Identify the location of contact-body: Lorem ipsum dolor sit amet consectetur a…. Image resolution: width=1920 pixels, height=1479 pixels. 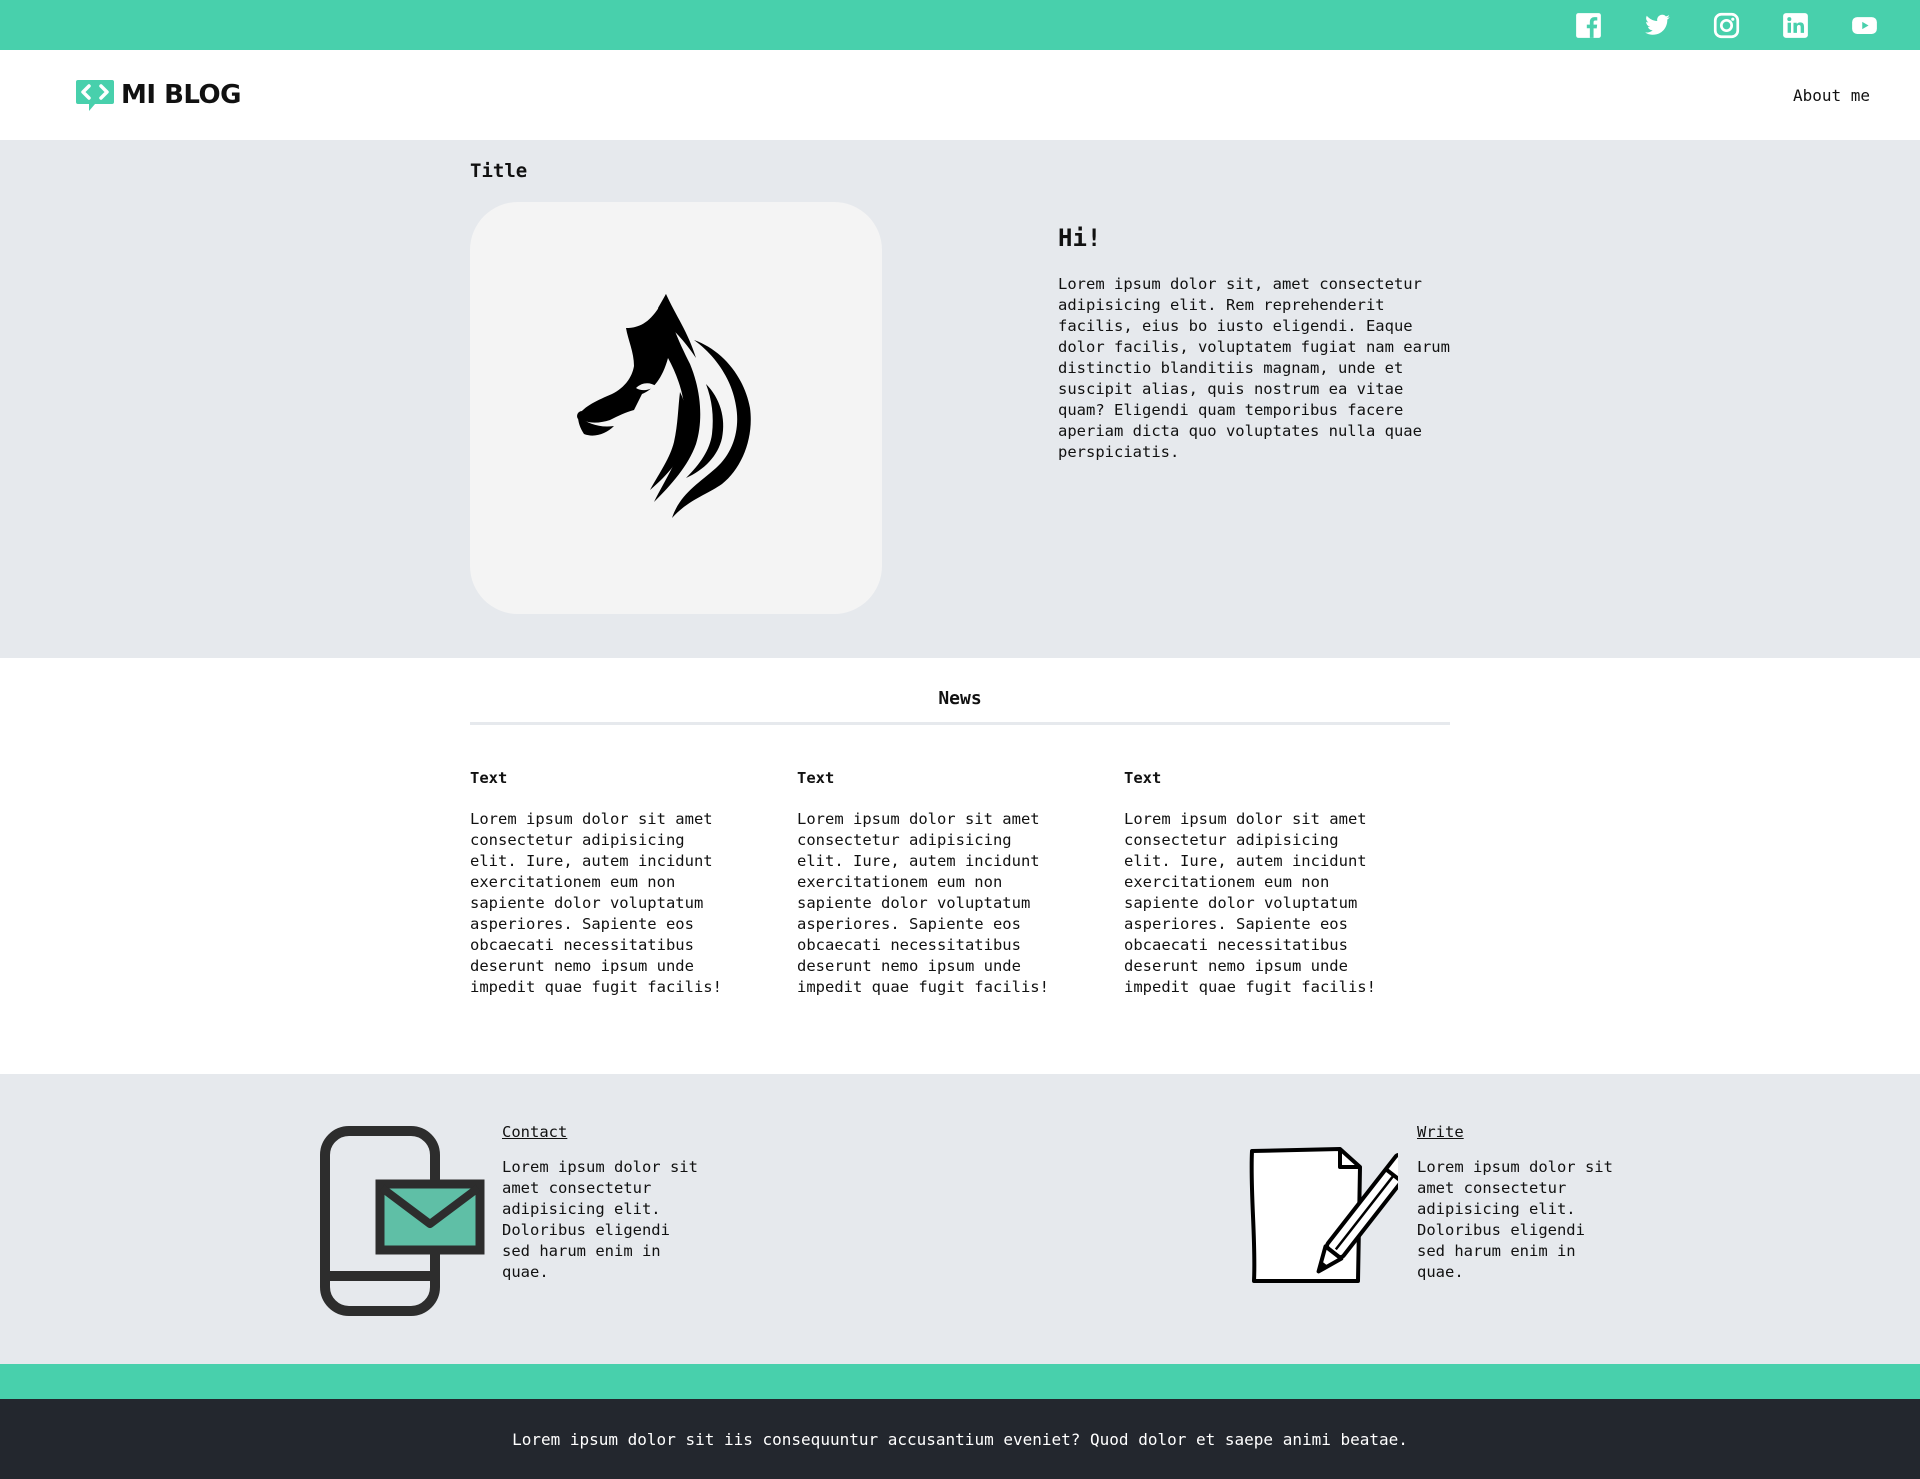
(600, 1219).